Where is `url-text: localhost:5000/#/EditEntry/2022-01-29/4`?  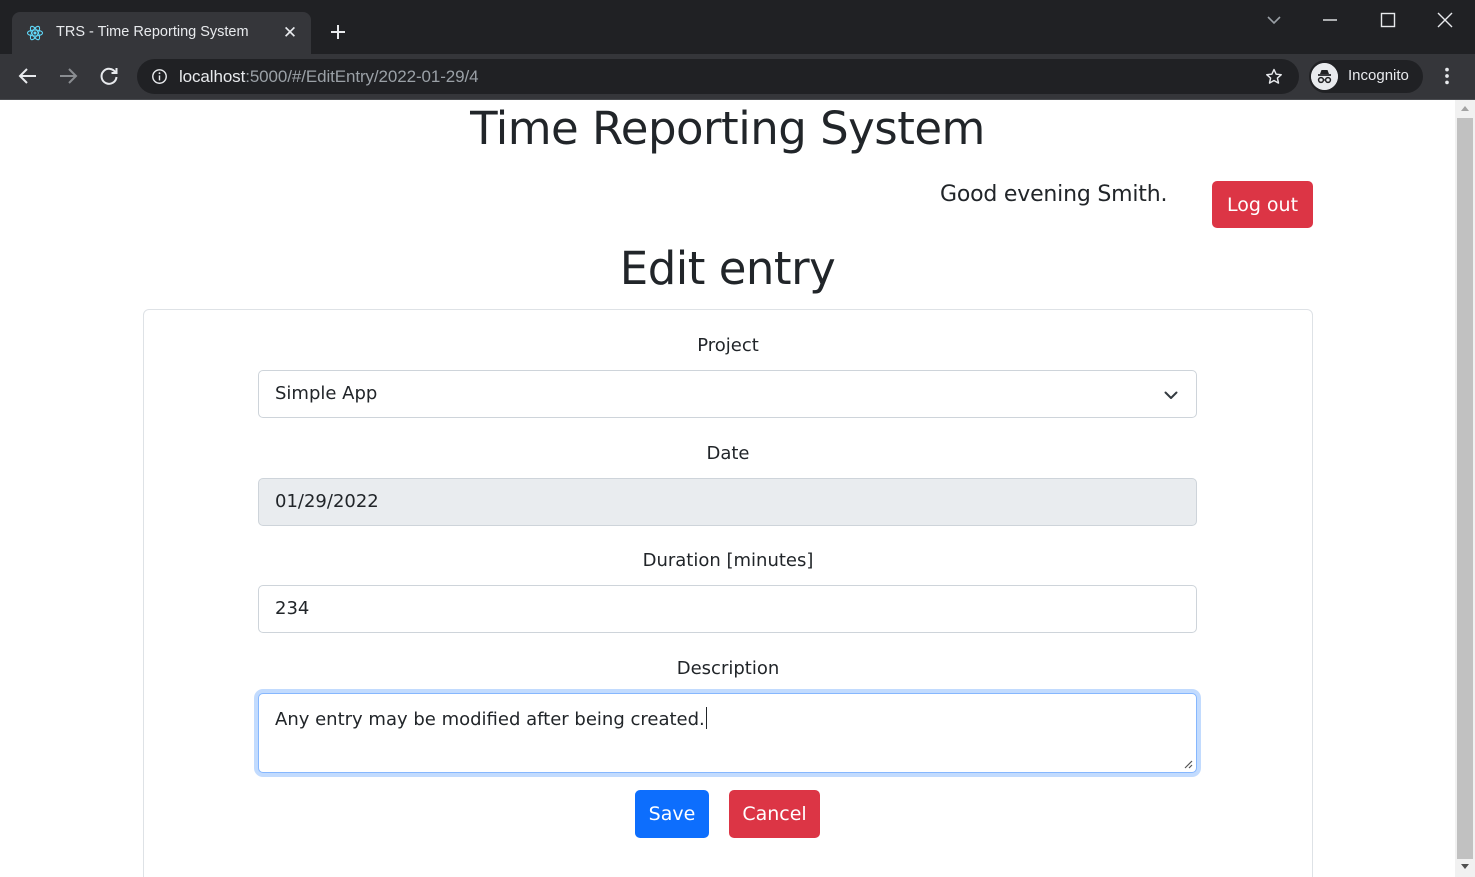
url-text: localhost:5000/#/EditEntry/2022-01-29/4 is located at coordinates (329, 77).